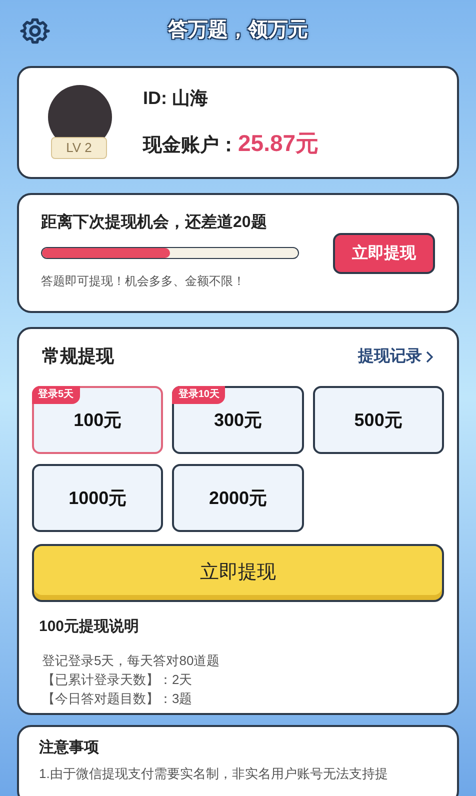 The image size is (476, 796). I want to click on notice-text: 1.由于微信提现支付需要实名制，非实名用户账号无法支持提, so click(214, 774).